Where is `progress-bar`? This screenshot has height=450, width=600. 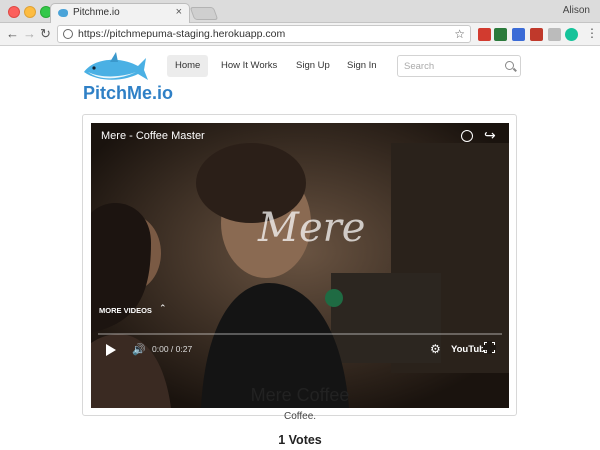 progress-bar is located at coordinates (300, 334).